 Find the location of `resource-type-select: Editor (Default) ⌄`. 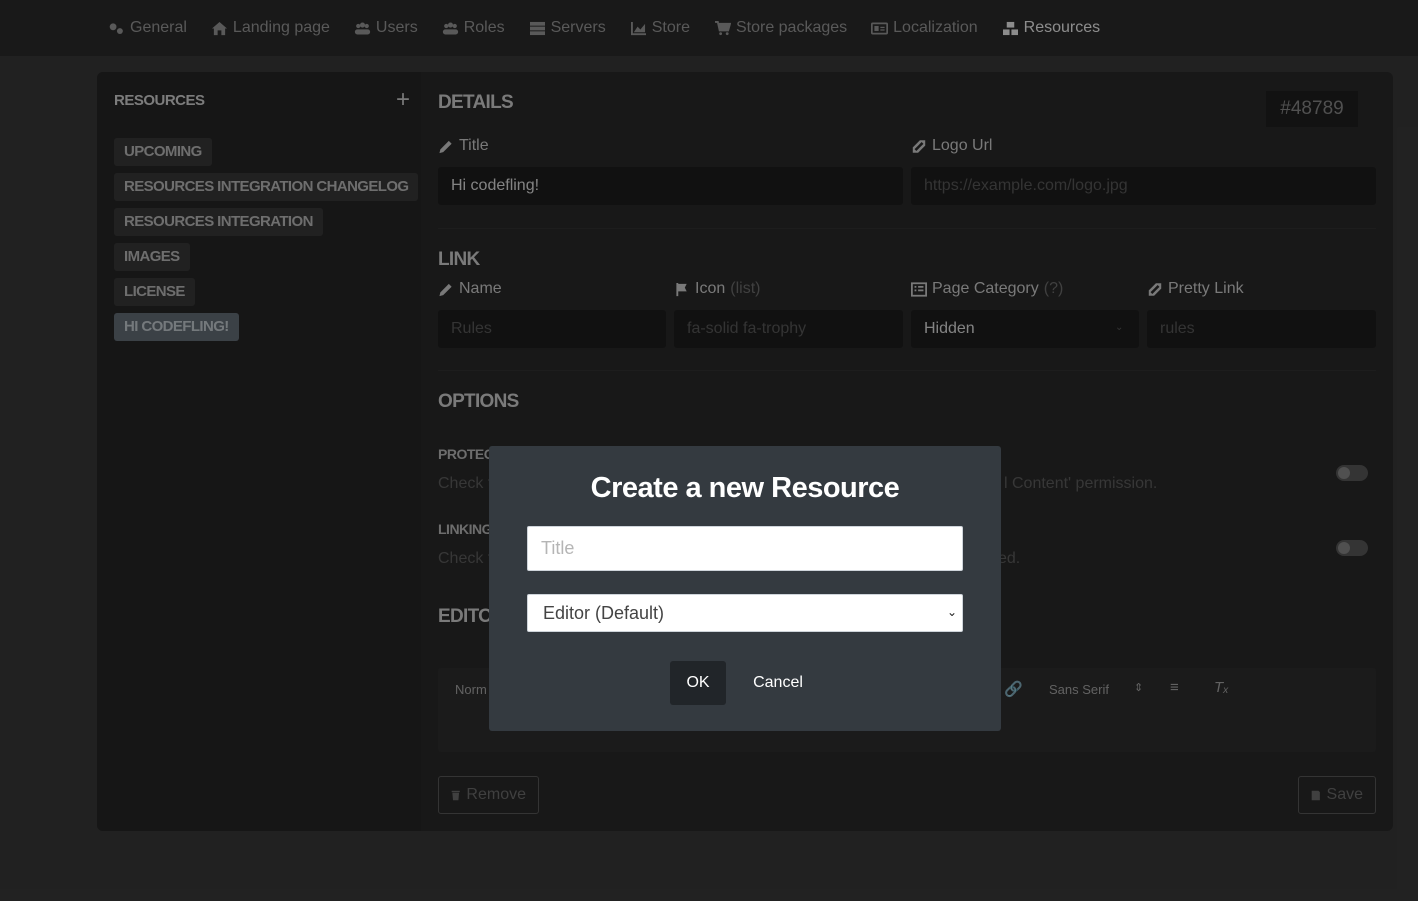

resource-type-select: Editor (Default) ⌄ is located at coordinates (745, 613).